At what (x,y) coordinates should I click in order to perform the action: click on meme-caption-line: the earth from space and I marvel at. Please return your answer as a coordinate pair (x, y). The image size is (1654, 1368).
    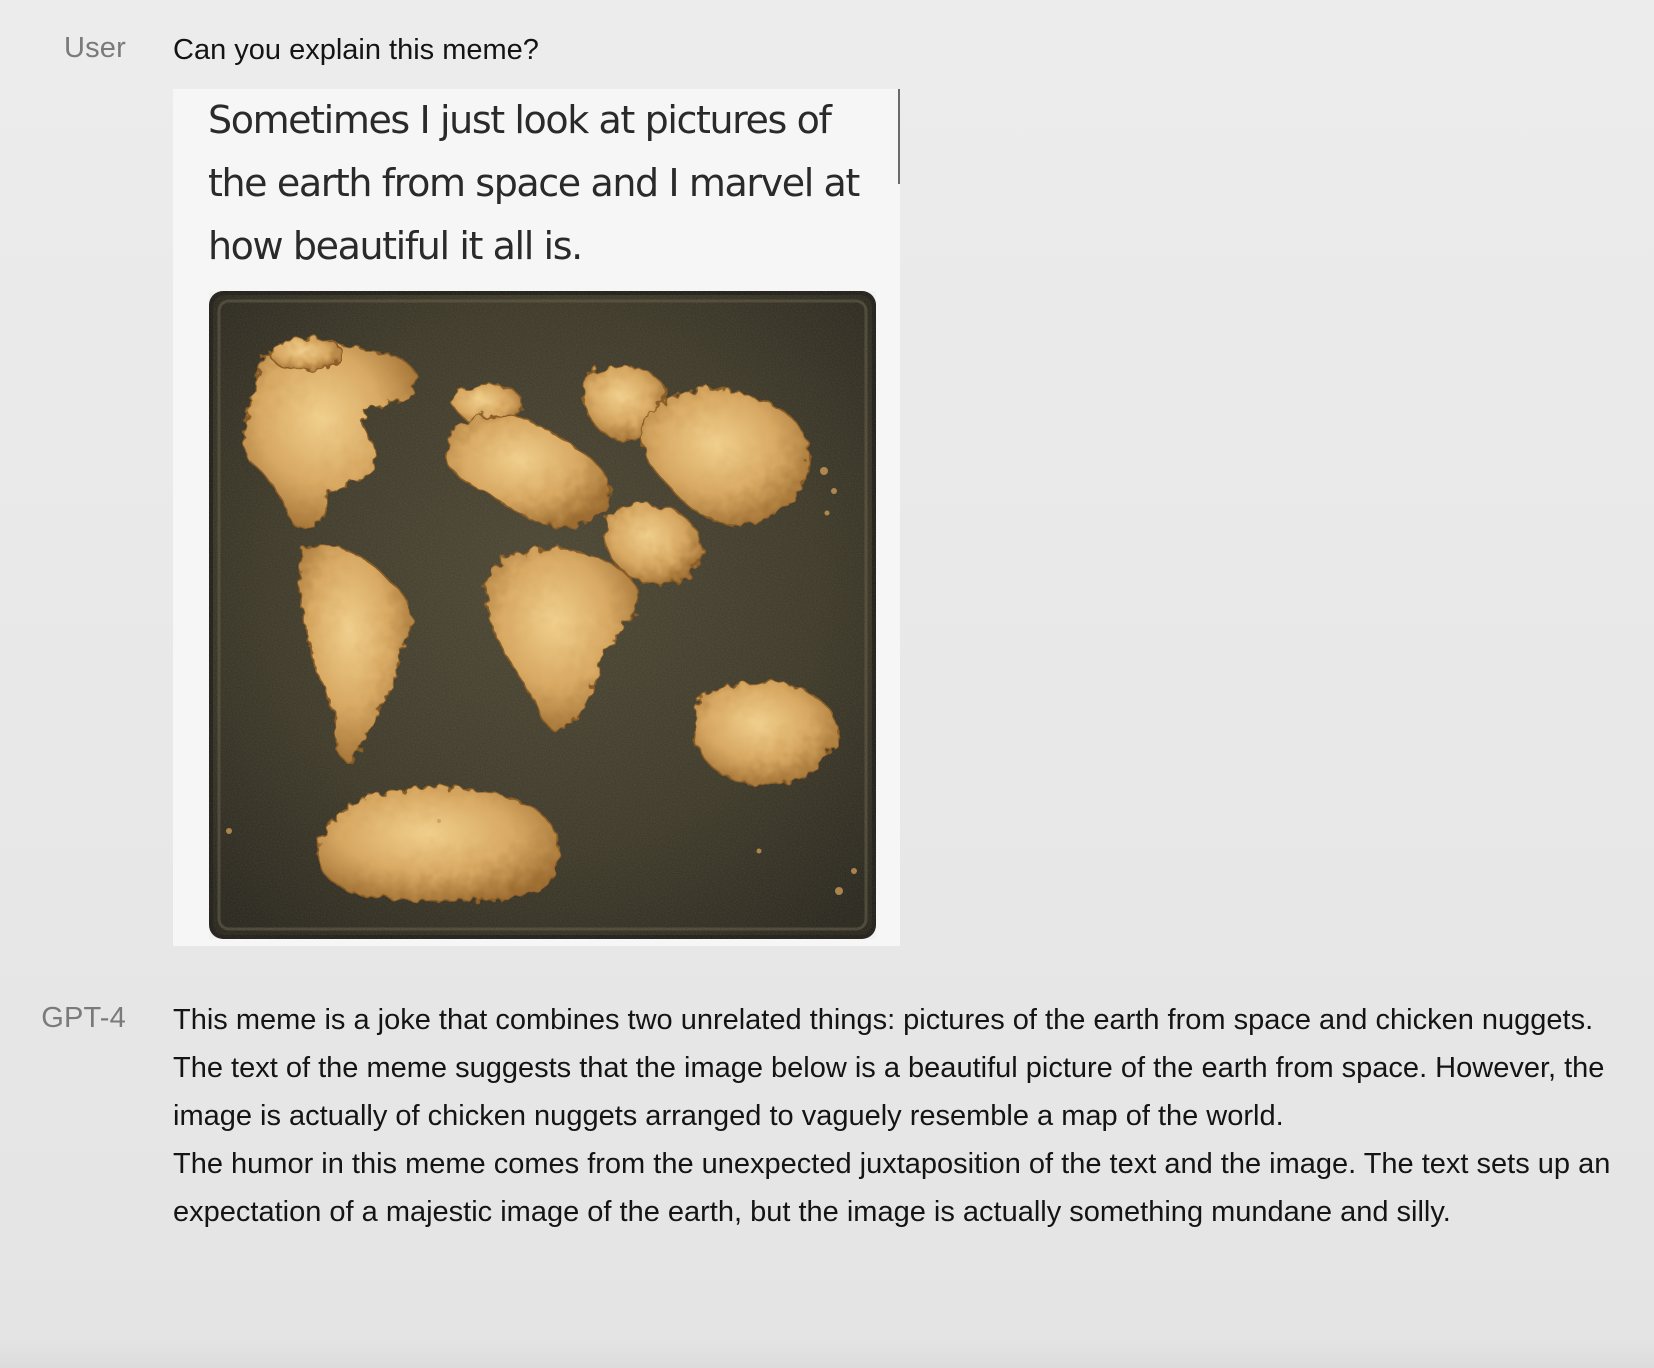
    Looking at the image, I should click on (534, 183).